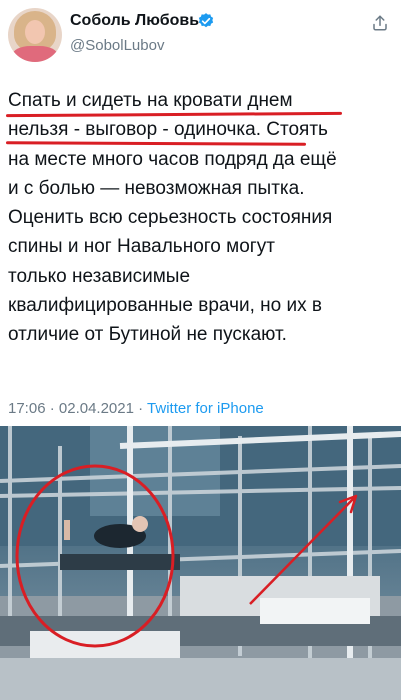  I want to click on verified-badge-icon, so click(206, 20).